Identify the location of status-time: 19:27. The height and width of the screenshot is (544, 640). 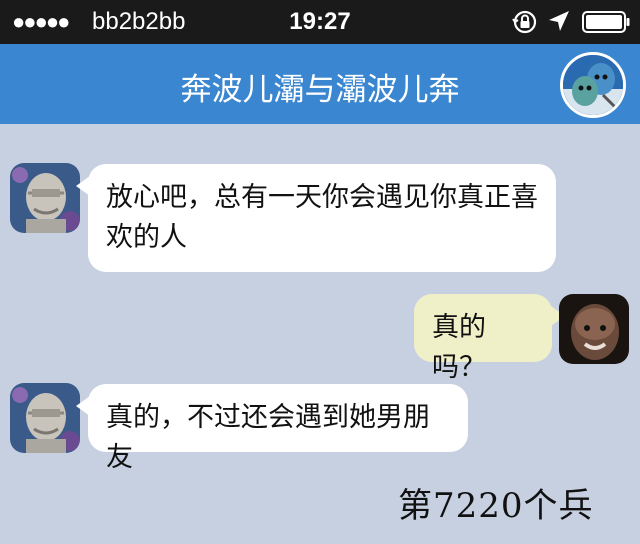
(320, 21).